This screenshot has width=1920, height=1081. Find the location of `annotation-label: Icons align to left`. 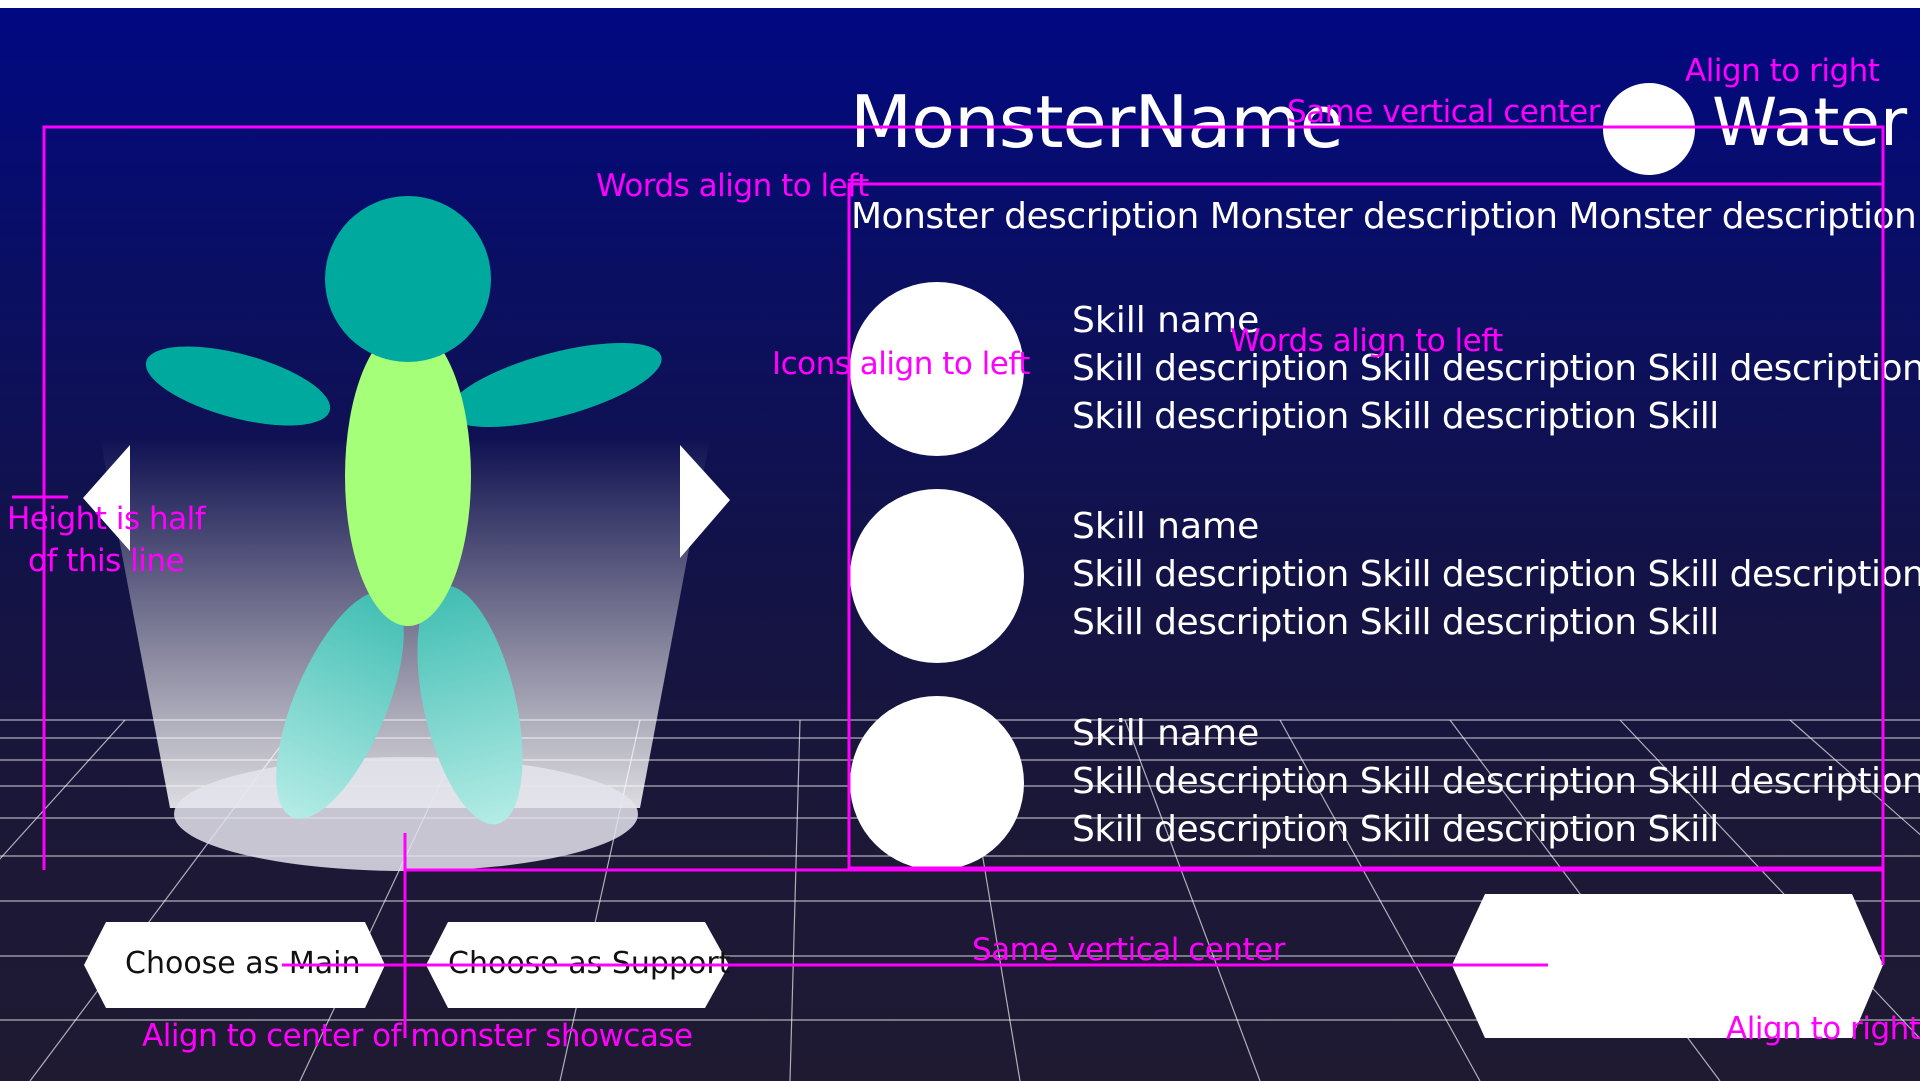

annotation-label: Icons align to left is located at coordinates (901, 364).